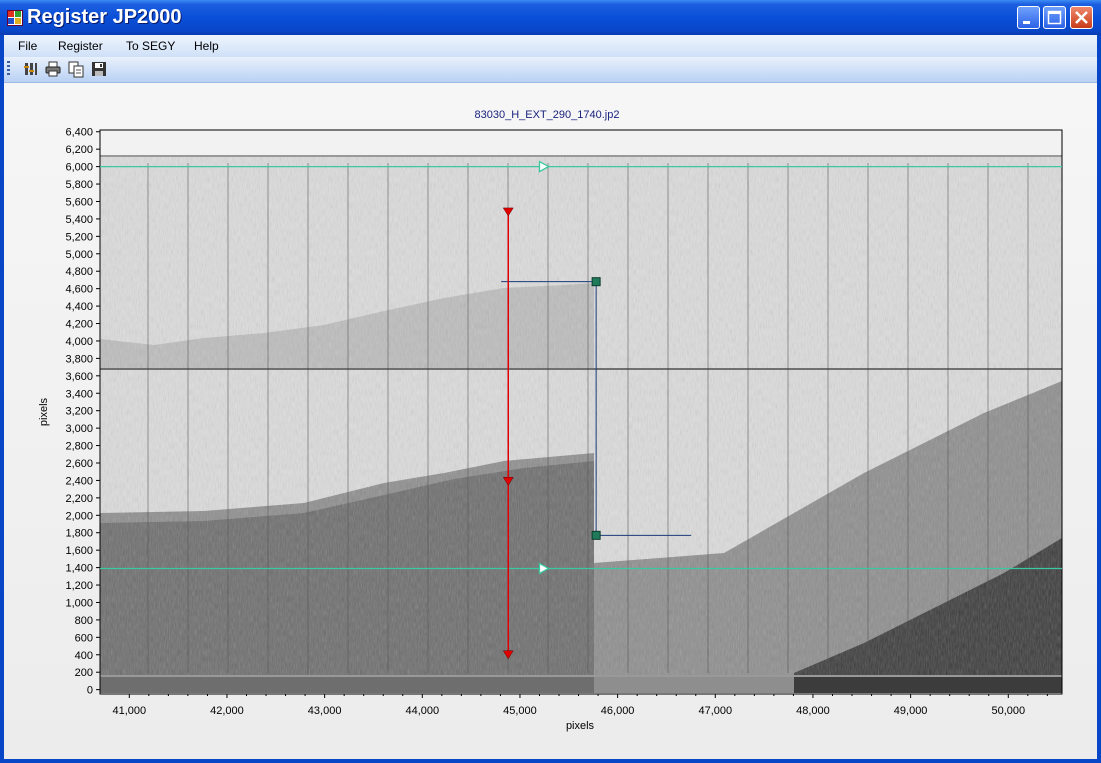 The height and width of the screenshot is (763, 1101). I want to click on maximize-button, so click(1054, 17).